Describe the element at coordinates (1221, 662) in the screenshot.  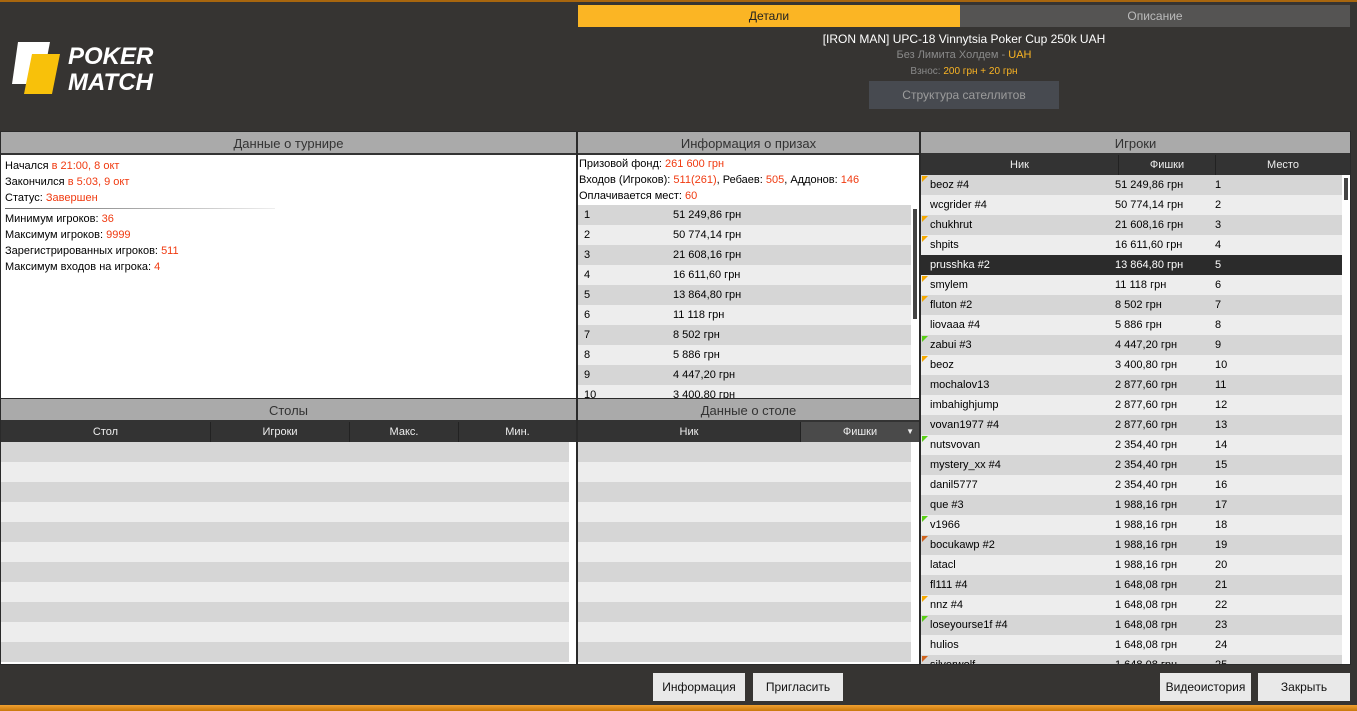
I see `player-place: 25` at that location.